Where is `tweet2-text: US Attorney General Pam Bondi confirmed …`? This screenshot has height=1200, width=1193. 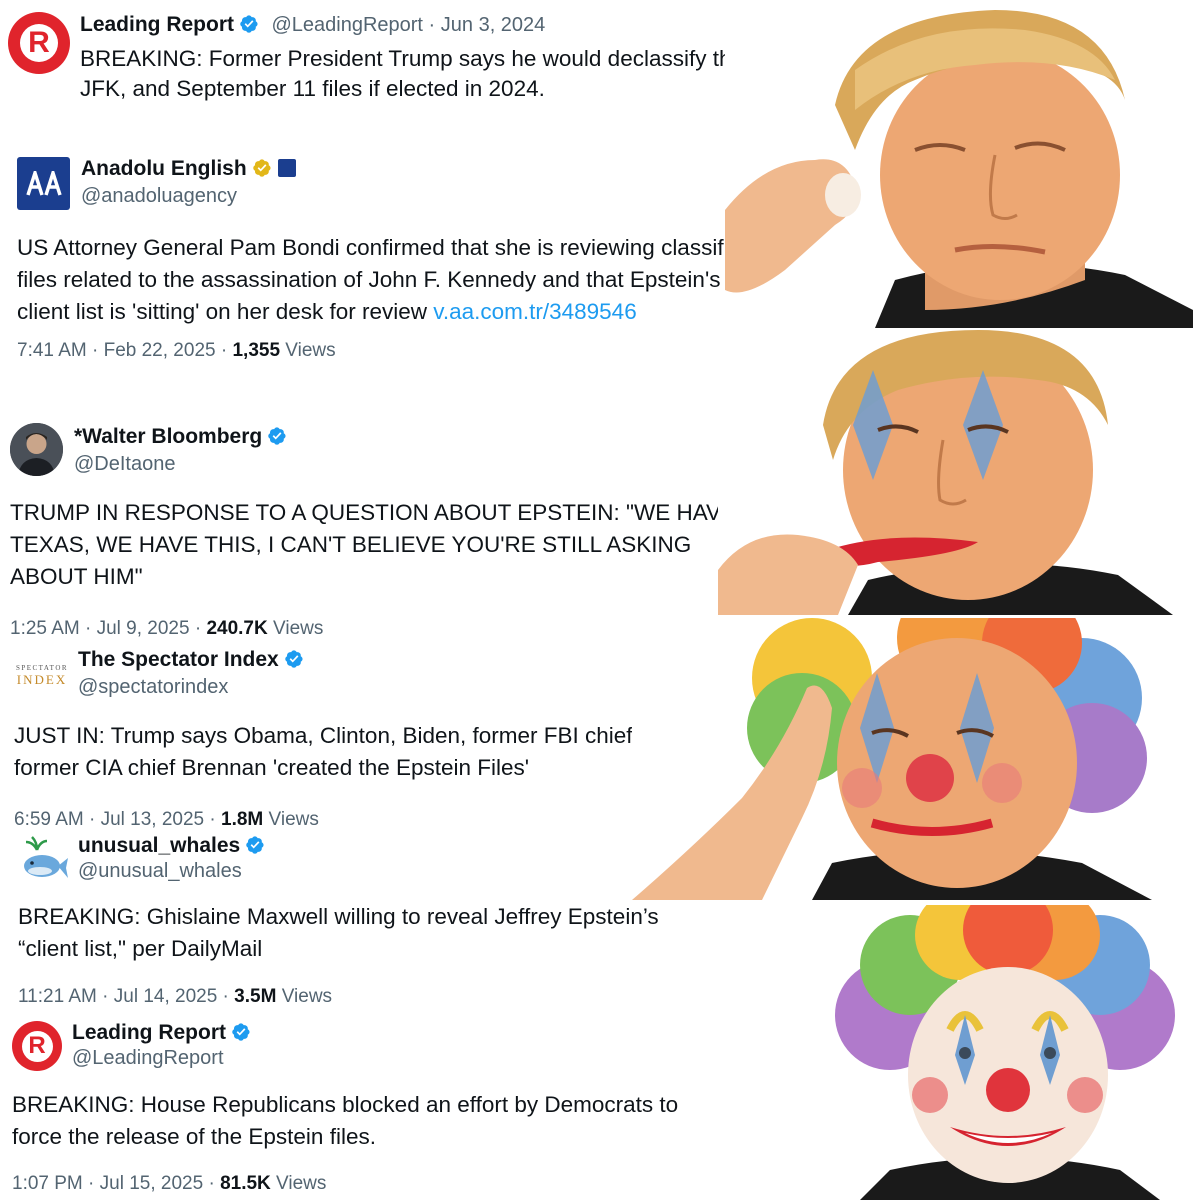 tweet2-text: US Attorney General Pam Bondi confirmed … is located at coordinates (397, 280).